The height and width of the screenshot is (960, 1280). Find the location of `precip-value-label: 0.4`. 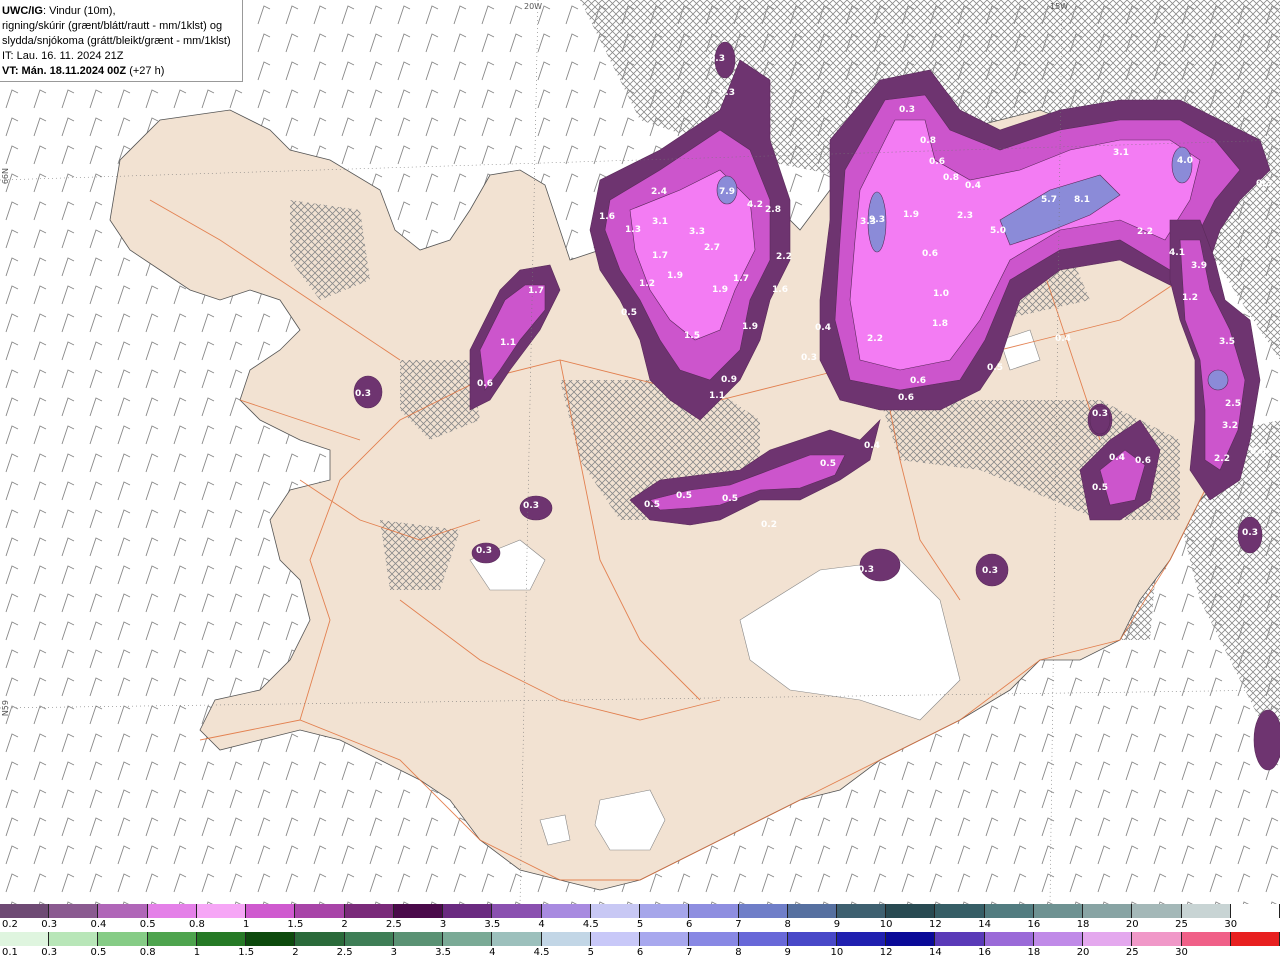

precip-value-label: 0.4 is located at coordinates (823, 328).